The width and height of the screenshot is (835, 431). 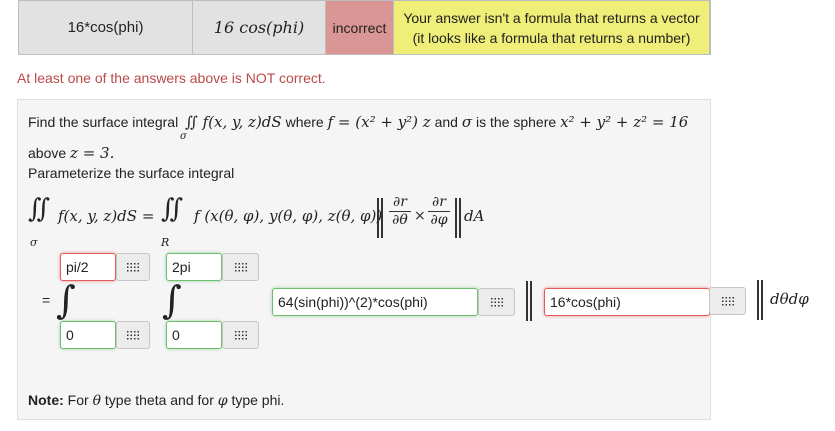 I want to click on note-phi: φ, so click(x=222, y=401).